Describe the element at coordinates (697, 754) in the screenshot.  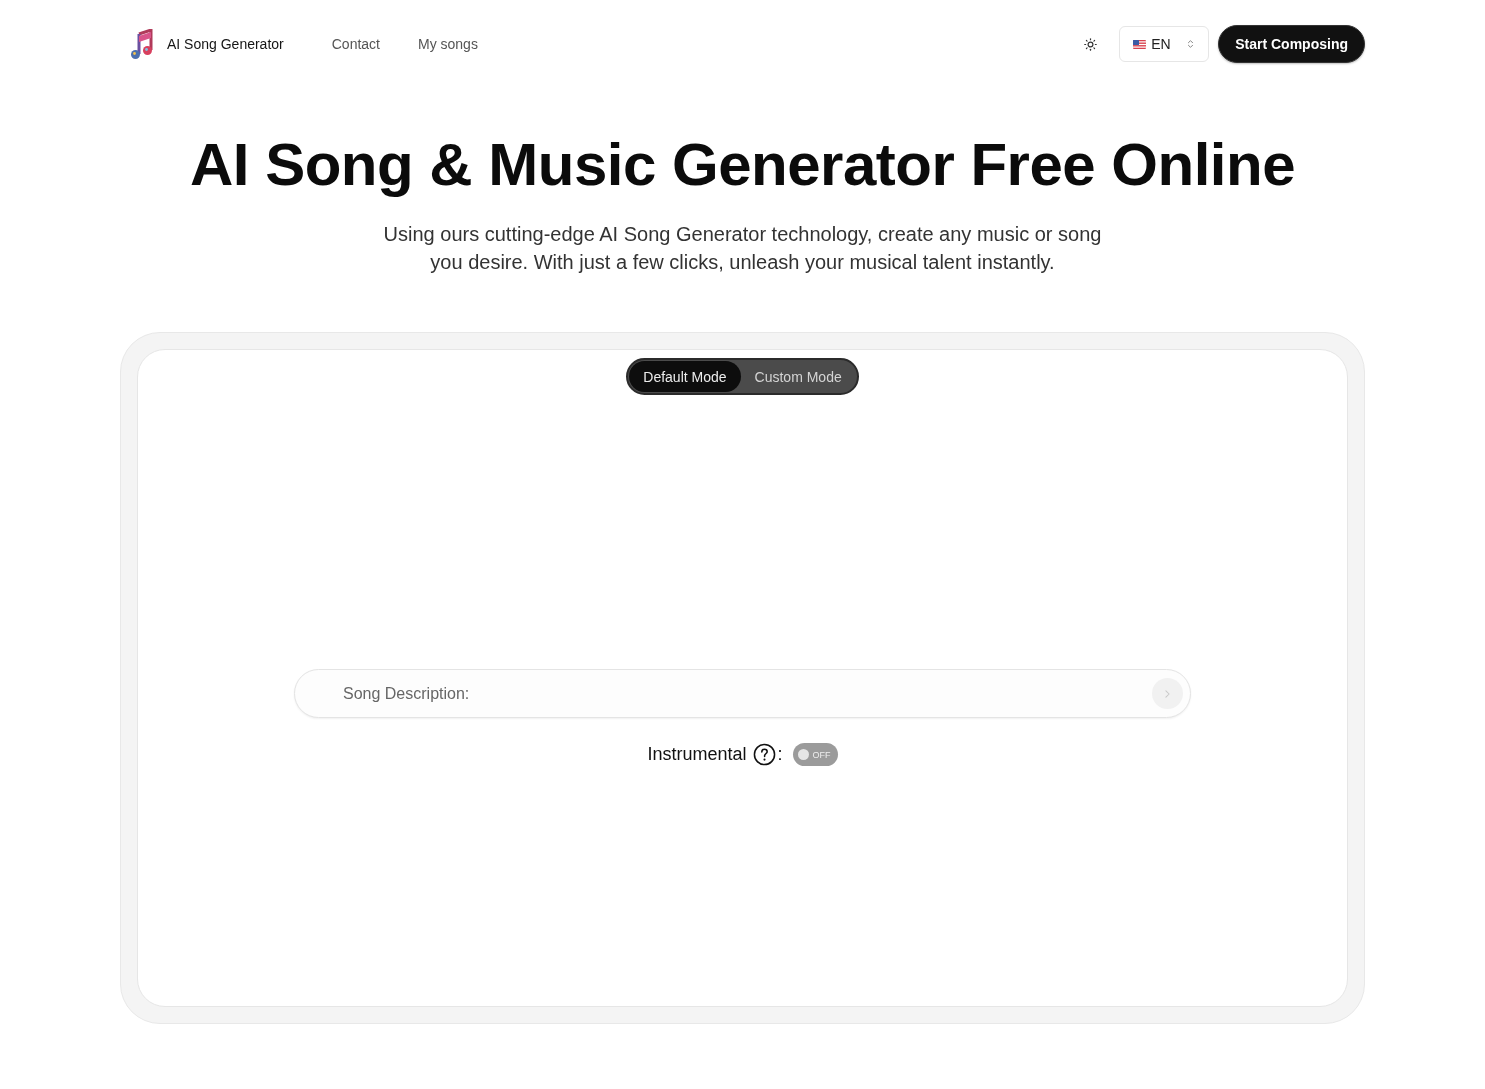
I see `instrumental-label: Instrumental` at that location.